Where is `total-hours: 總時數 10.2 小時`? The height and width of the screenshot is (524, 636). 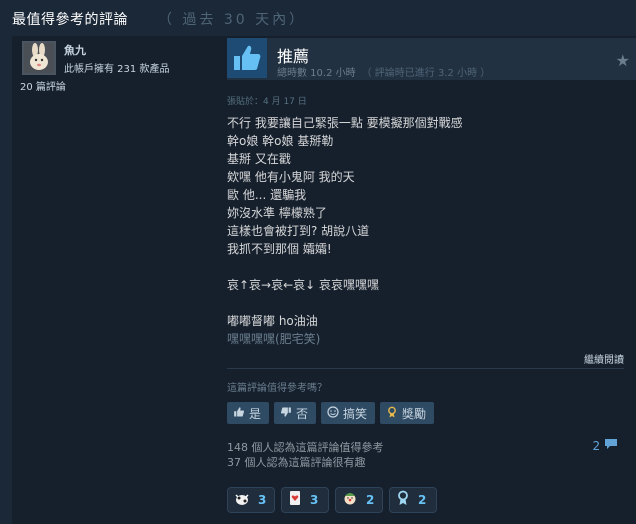
total-hours: 總時數 10.2 小時 is located at coordinates (316, 73).